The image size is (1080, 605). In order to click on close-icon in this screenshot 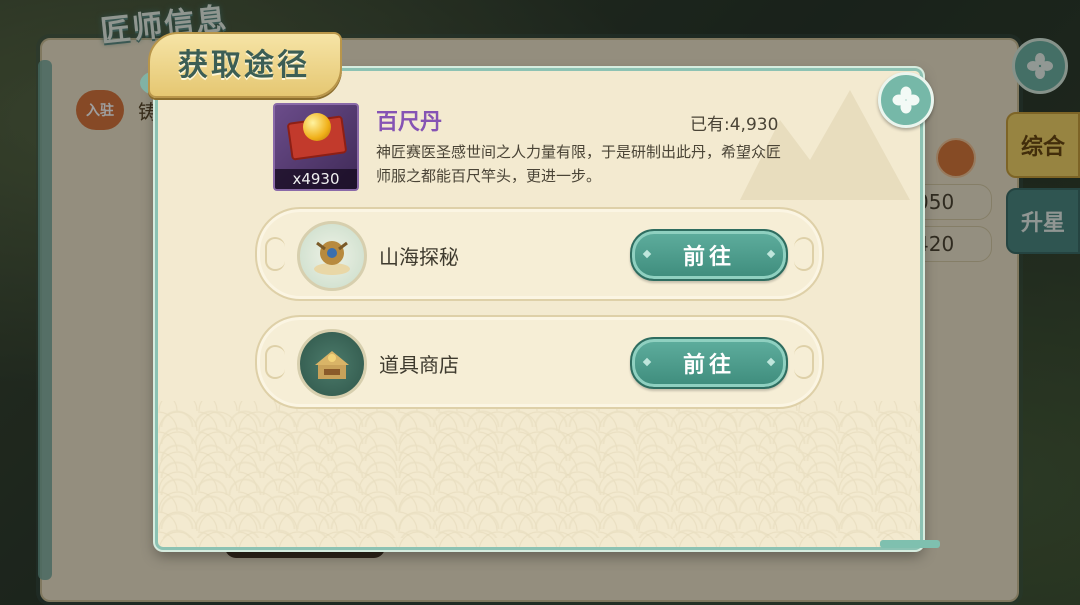, I will do `click(906, 100)`.